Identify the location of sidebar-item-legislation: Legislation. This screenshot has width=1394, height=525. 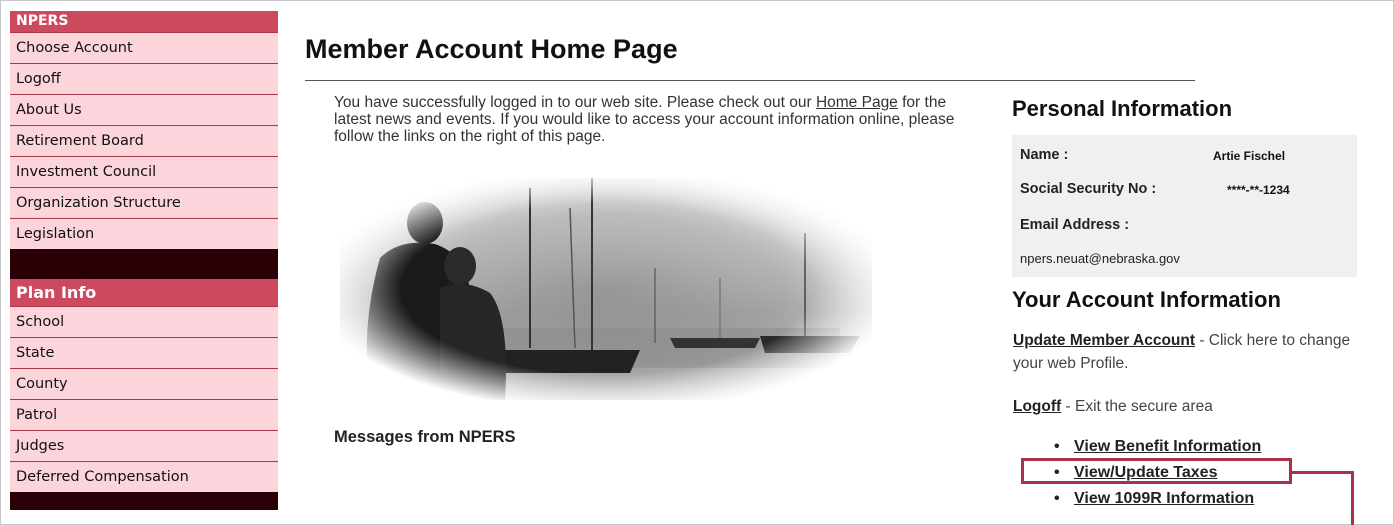
(144, 233).